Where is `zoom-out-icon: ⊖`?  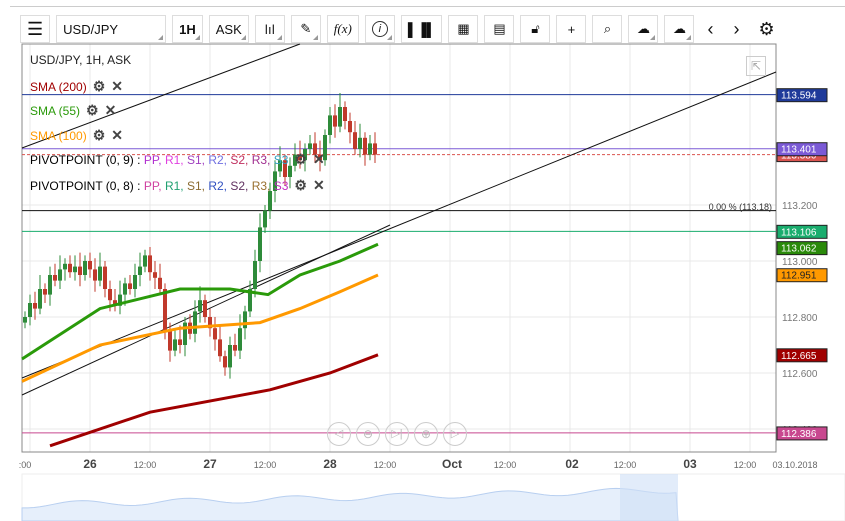
zoom-out-icon: ⊖ is located at coordinates (368, 434).